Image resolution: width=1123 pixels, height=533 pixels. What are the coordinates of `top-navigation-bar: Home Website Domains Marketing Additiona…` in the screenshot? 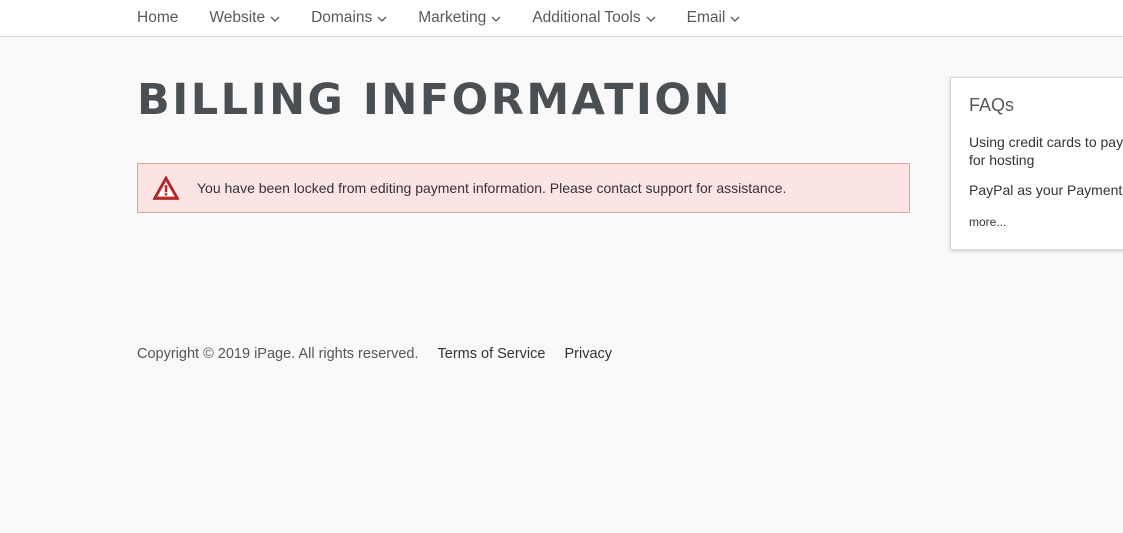 It's located at (561, 18).